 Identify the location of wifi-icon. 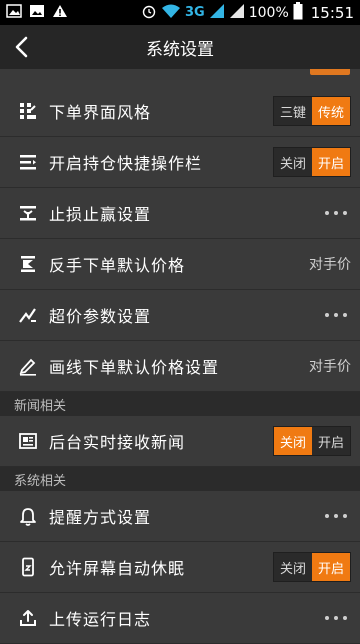
(171, 13).